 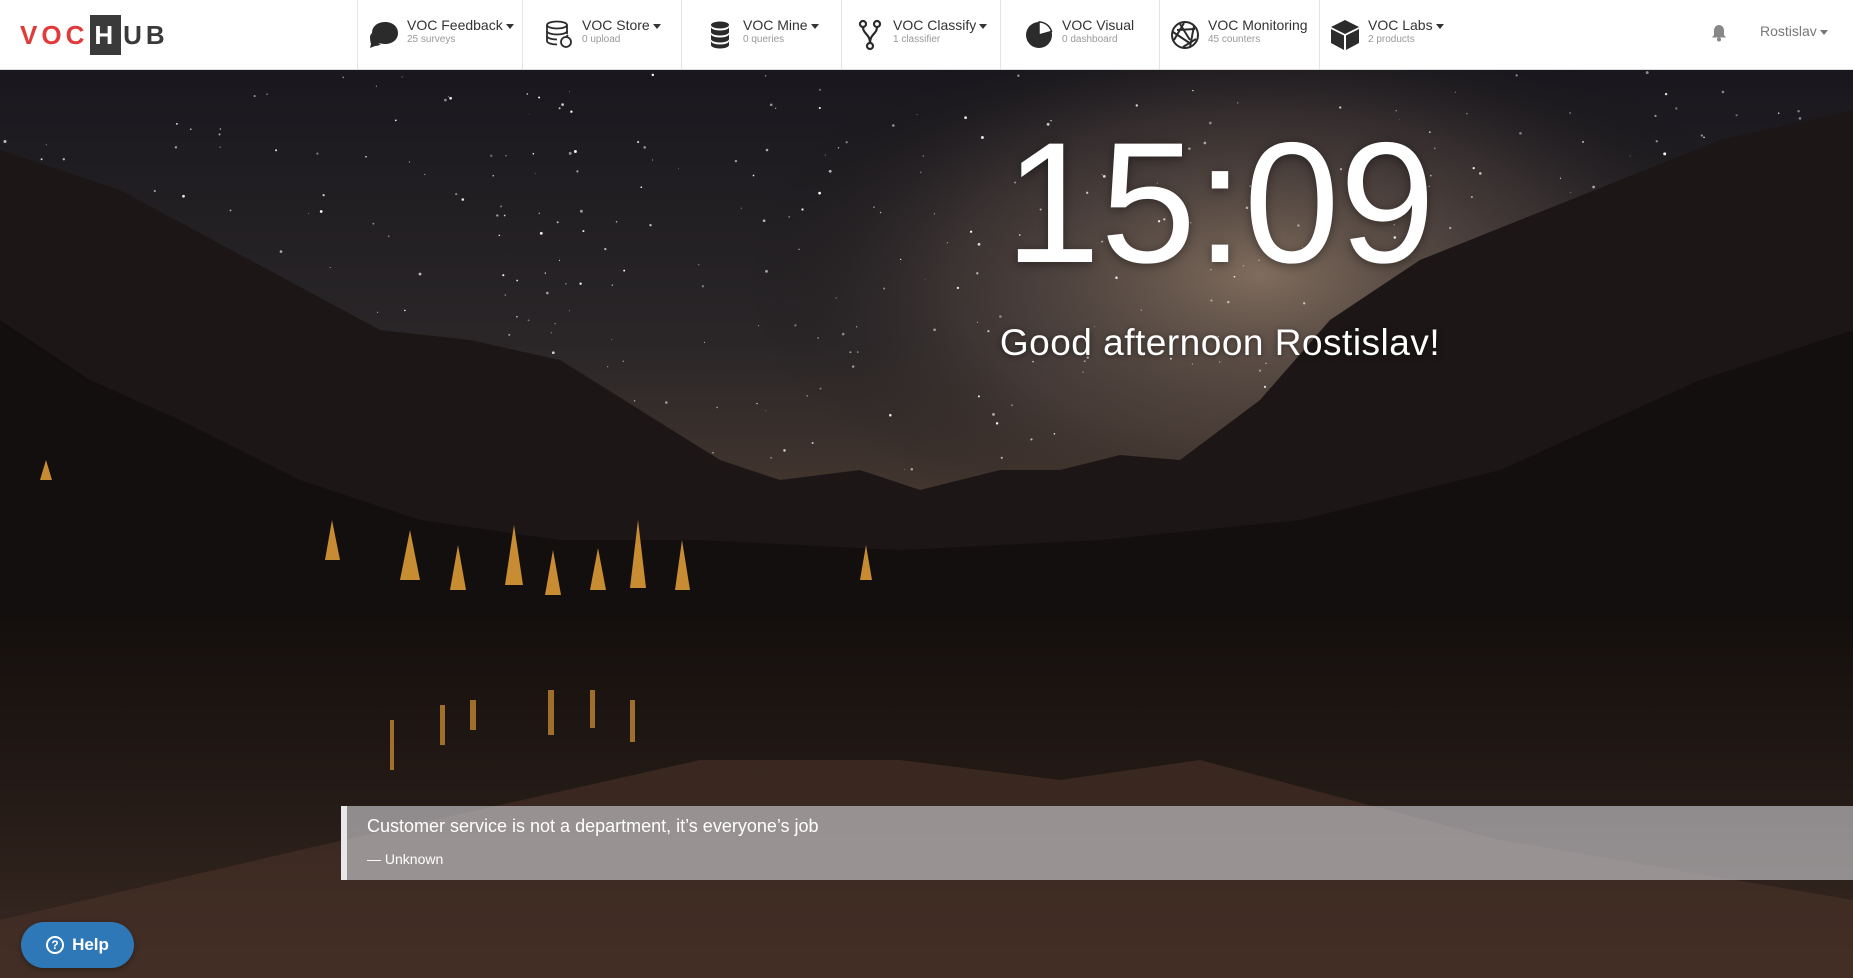 What do you see at coordinates (1220, 203) in the screenshot?
I see `clock-time: 15:09` at bounding box center [1220, 203].